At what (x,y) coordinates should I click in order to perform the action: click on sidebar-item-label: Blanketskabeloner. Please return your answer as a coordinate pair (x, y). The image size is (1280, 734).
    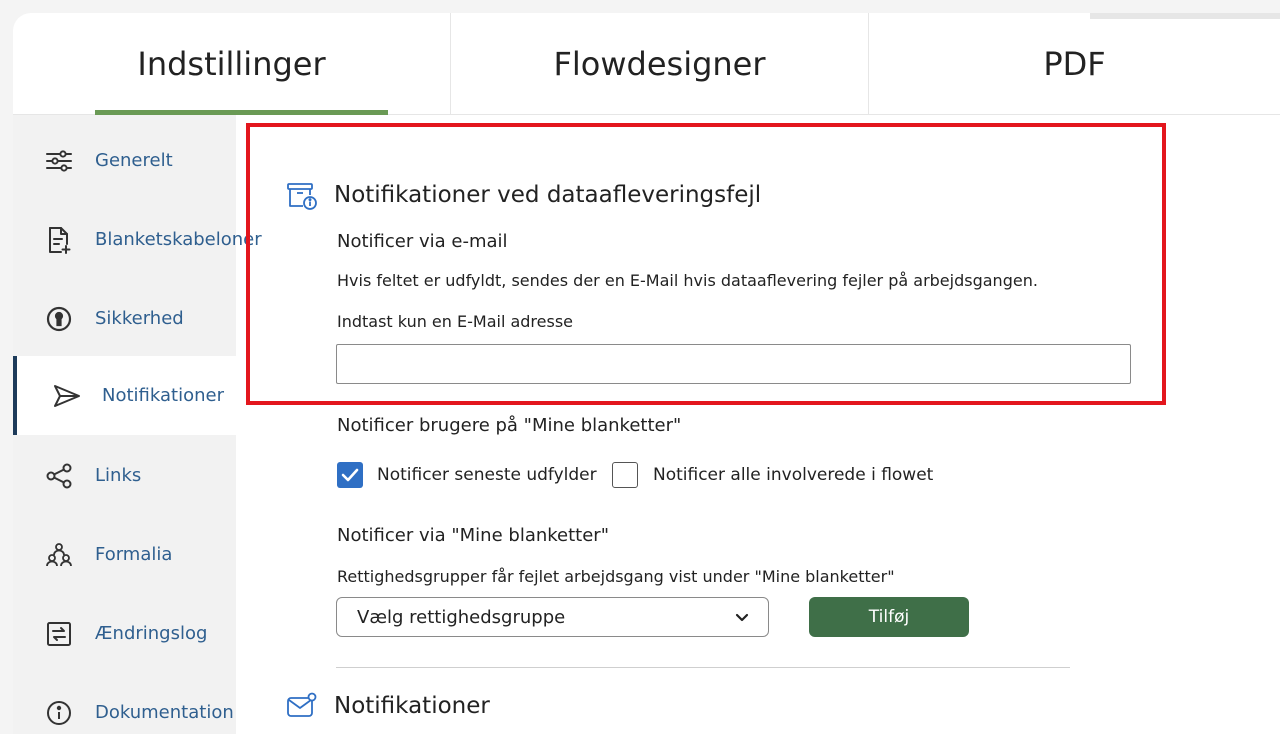
    Looking at the image, I should click on (178, 239).